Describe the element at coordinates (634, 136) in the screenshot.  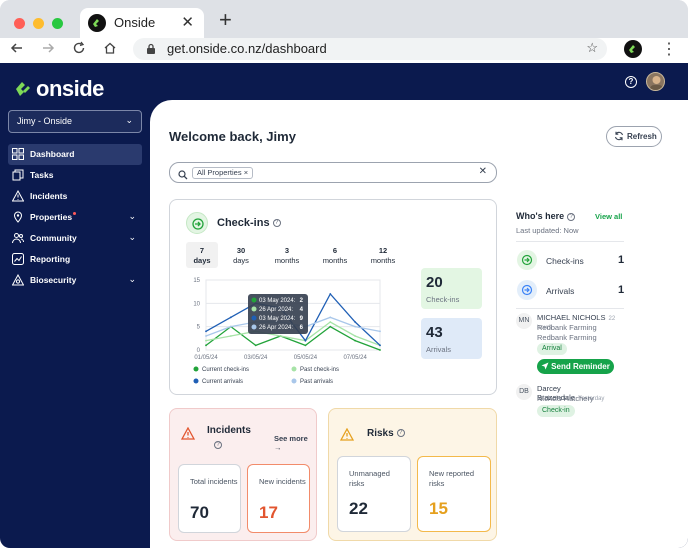
I see `refresh-button: Refresh` at that location.